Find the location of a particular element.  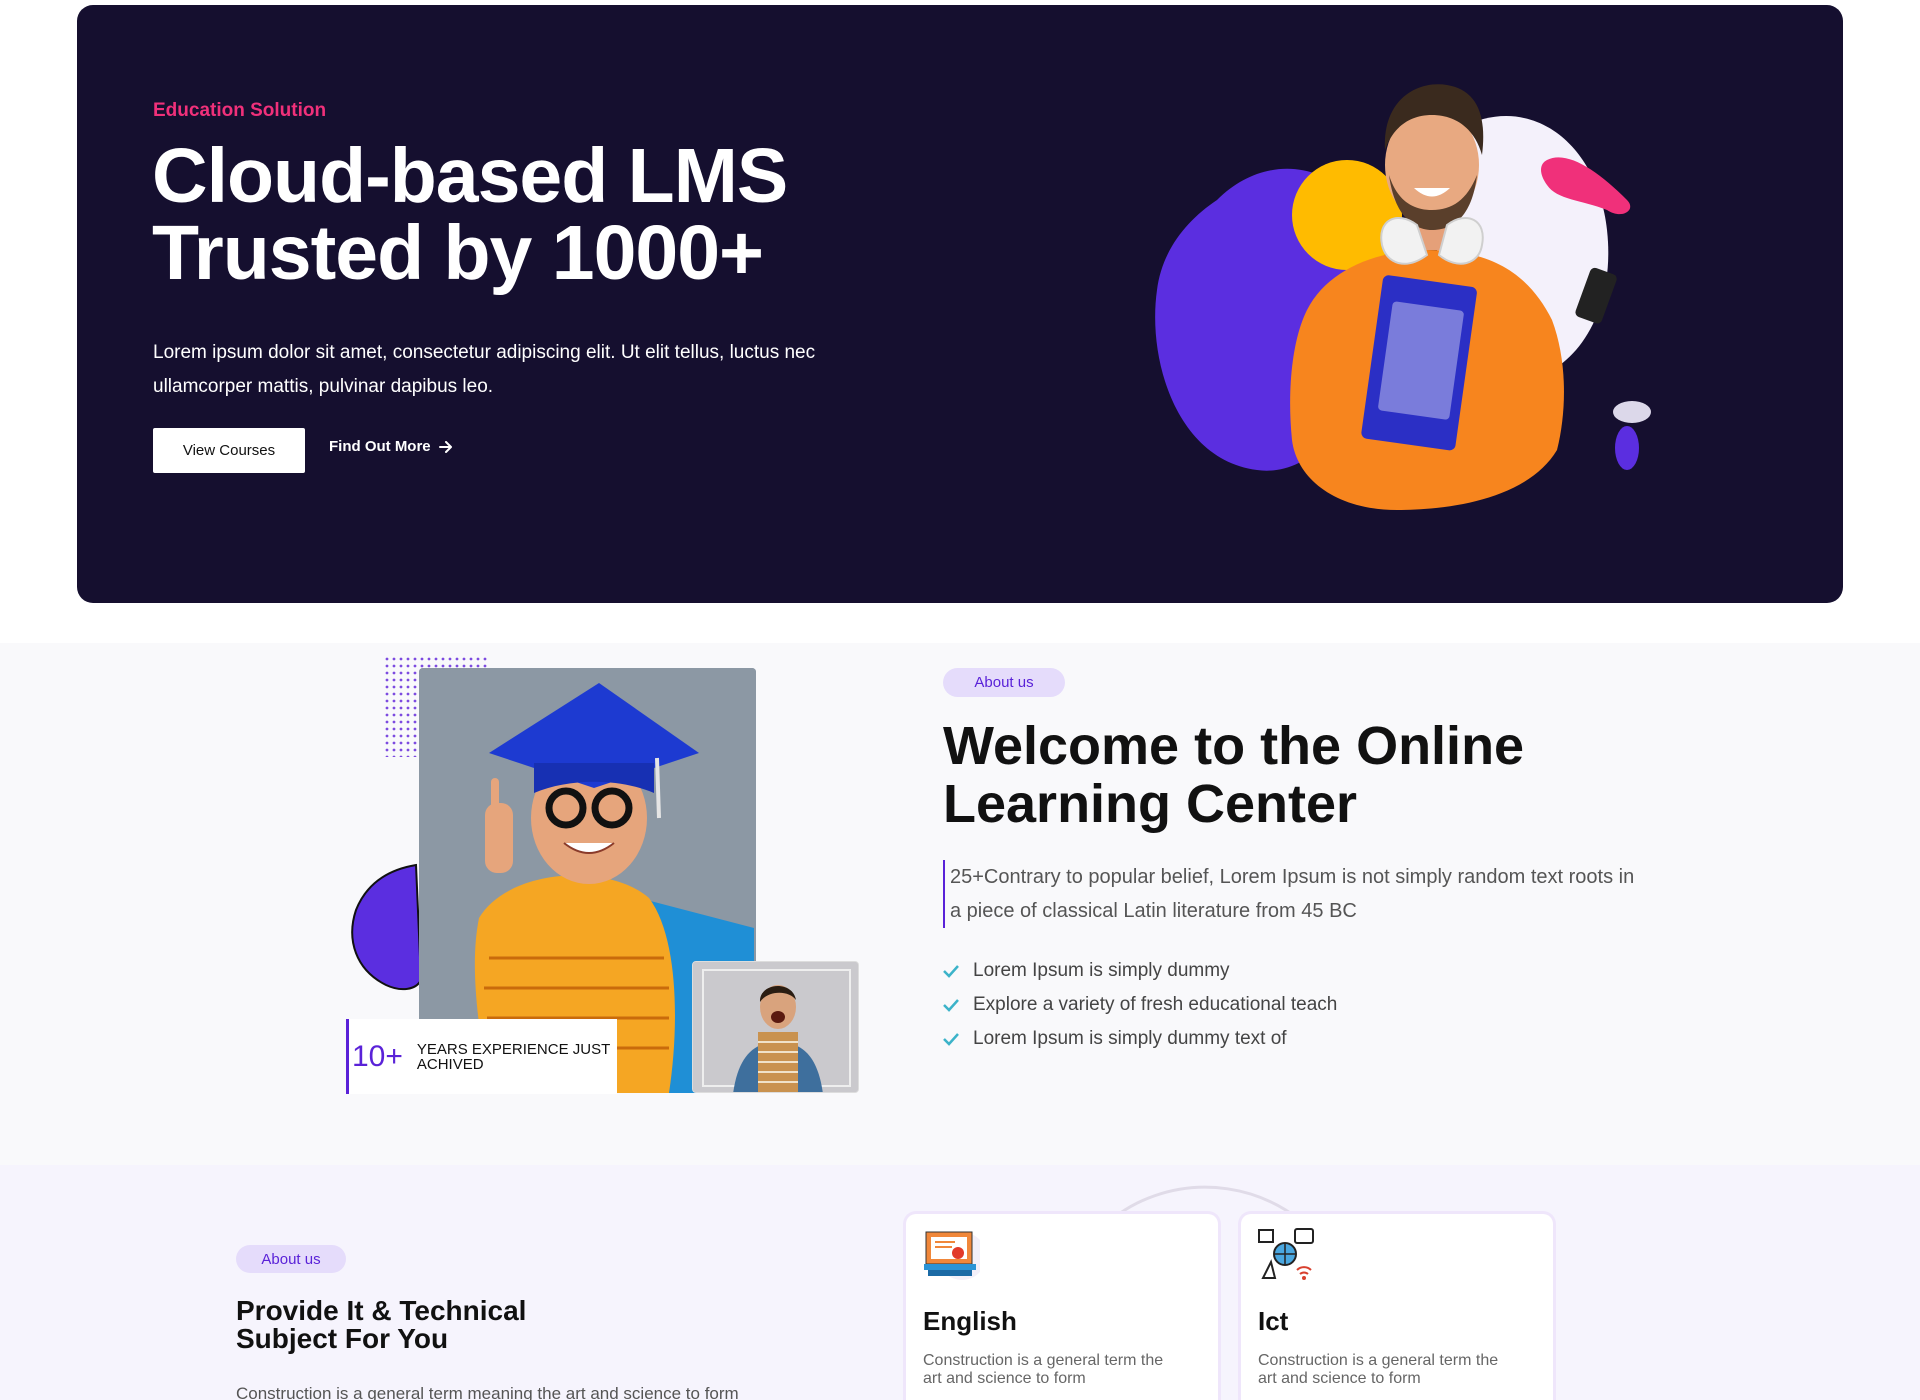

hero-title: Cloud-based LMS Trusted by 1000+ is located at coordinates (470, 214).